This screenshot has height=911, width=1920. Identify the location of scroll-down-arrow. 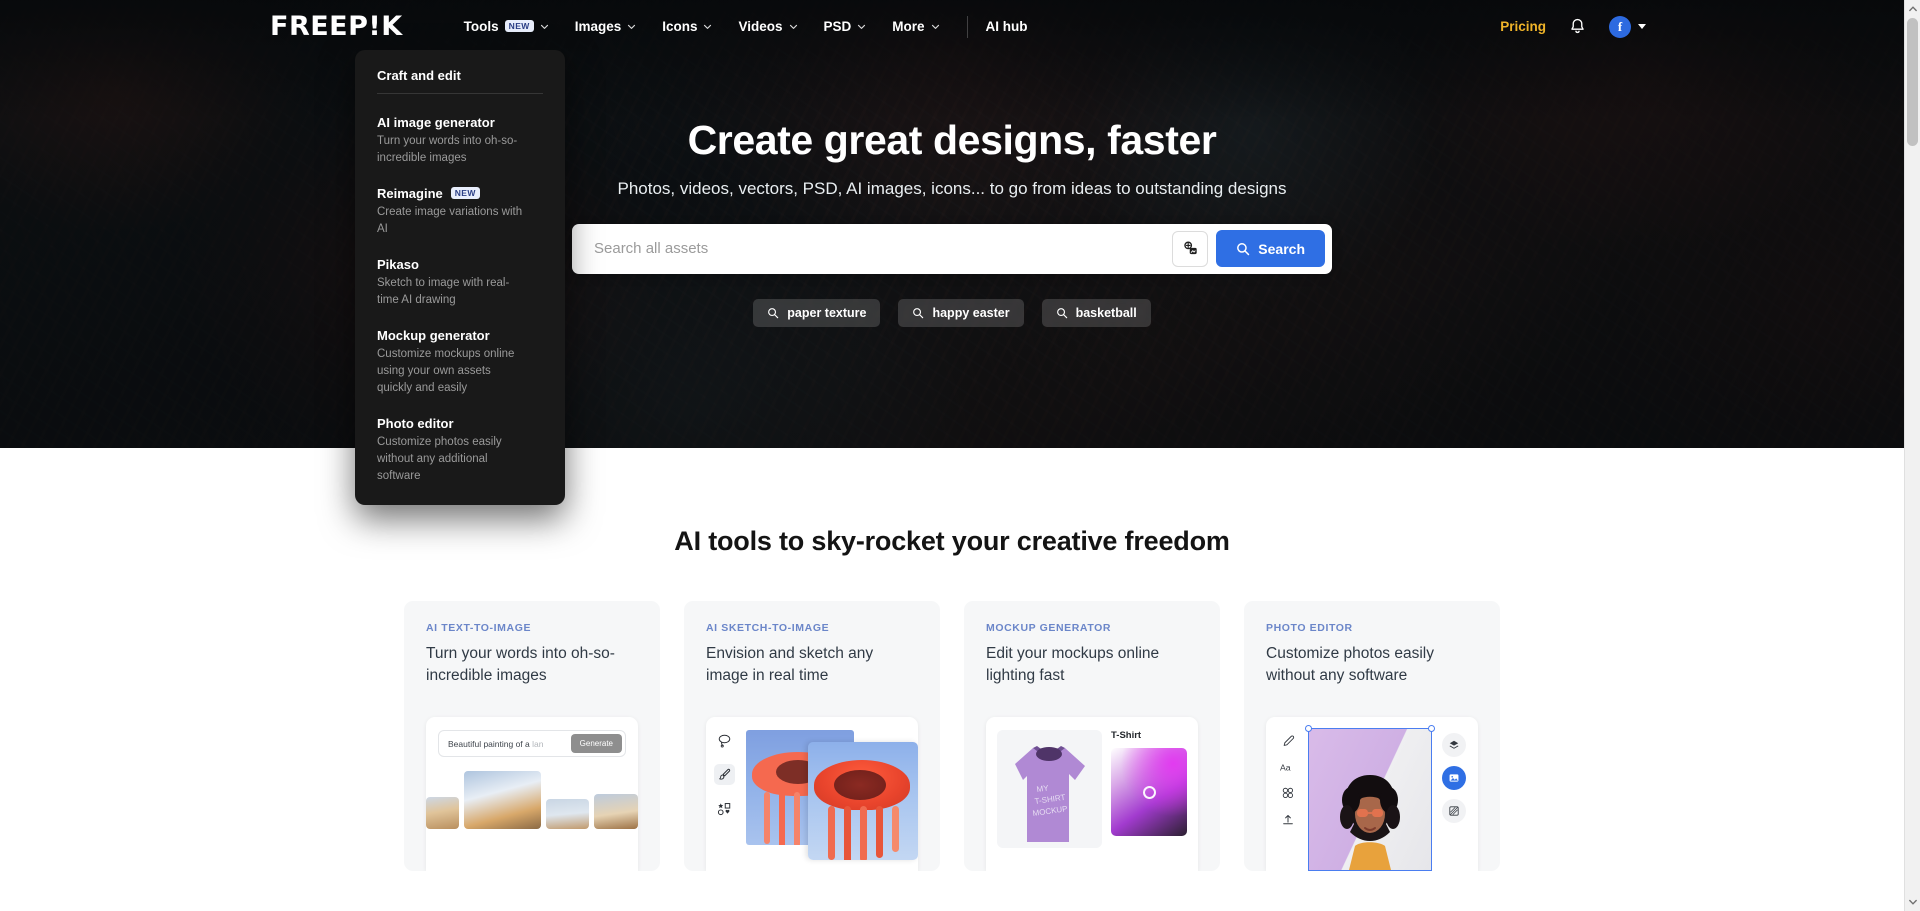
(1913, 902).